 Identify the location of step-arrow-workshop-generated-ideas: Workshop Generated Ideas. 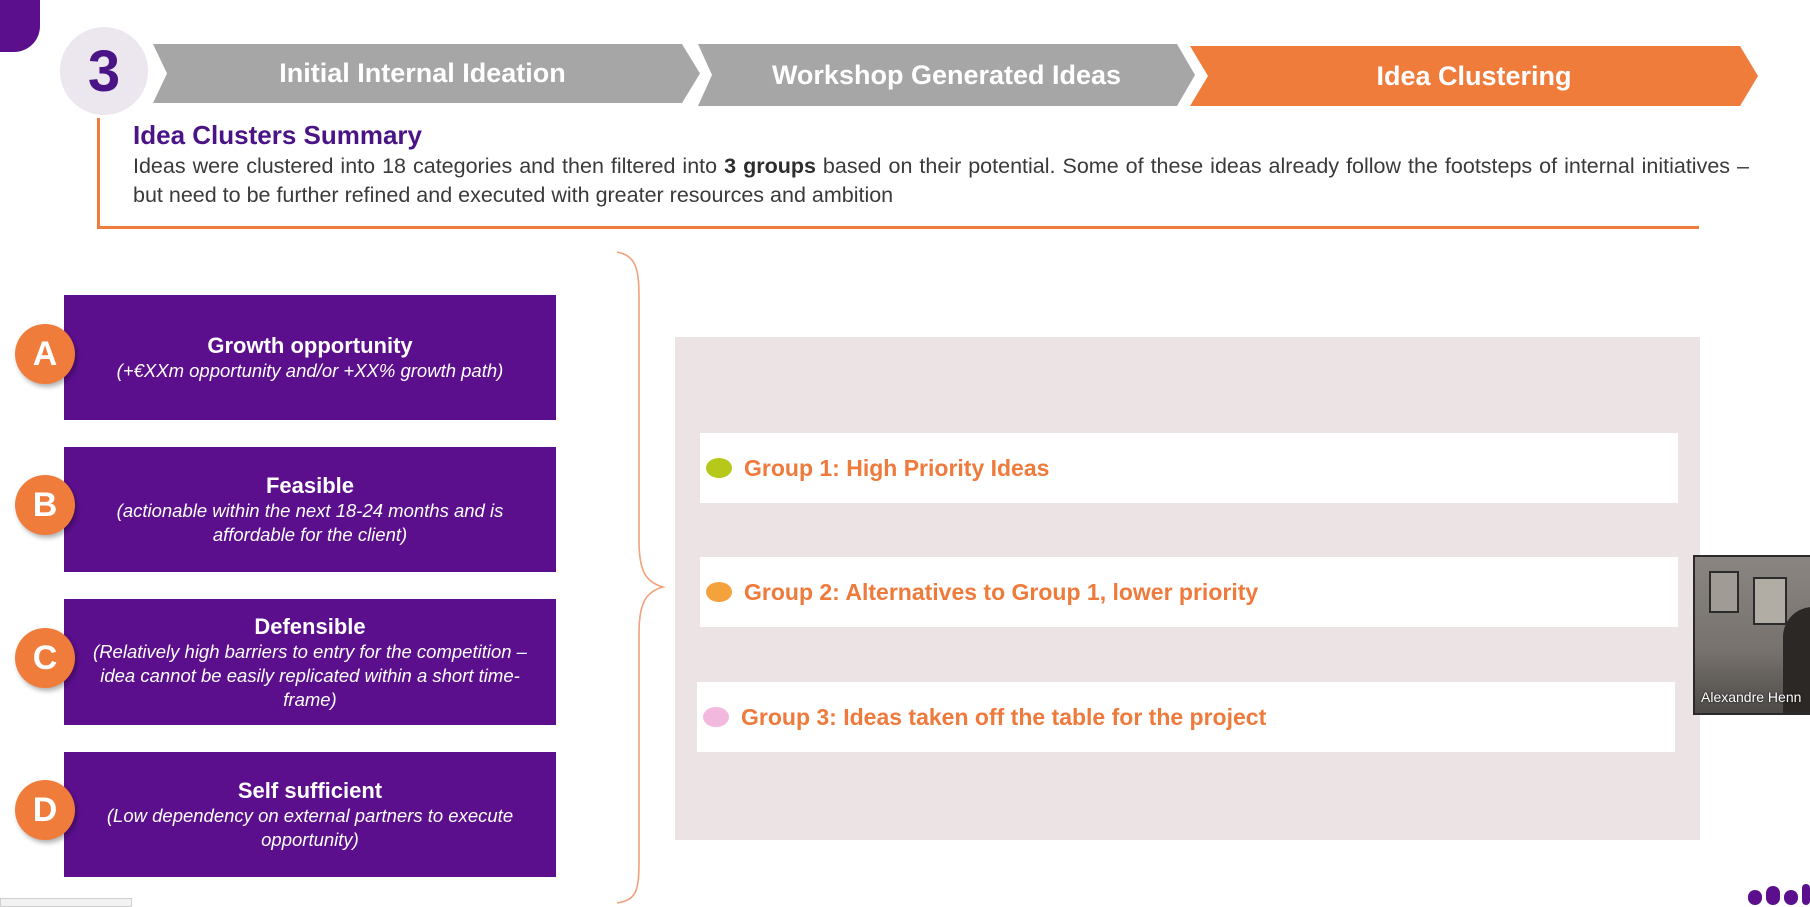
(946, 75).